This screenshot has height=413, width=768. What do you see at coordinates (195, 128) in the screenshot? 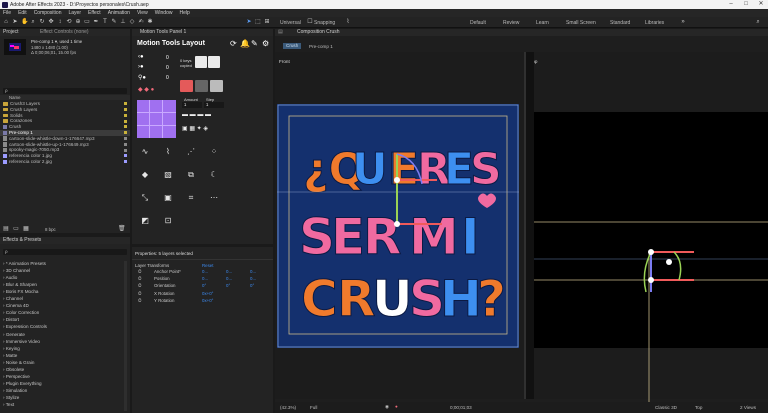
I see `distribute-icons-row-2: ▣ ▦ ✦ ◈` at bounding box center [195, 128].